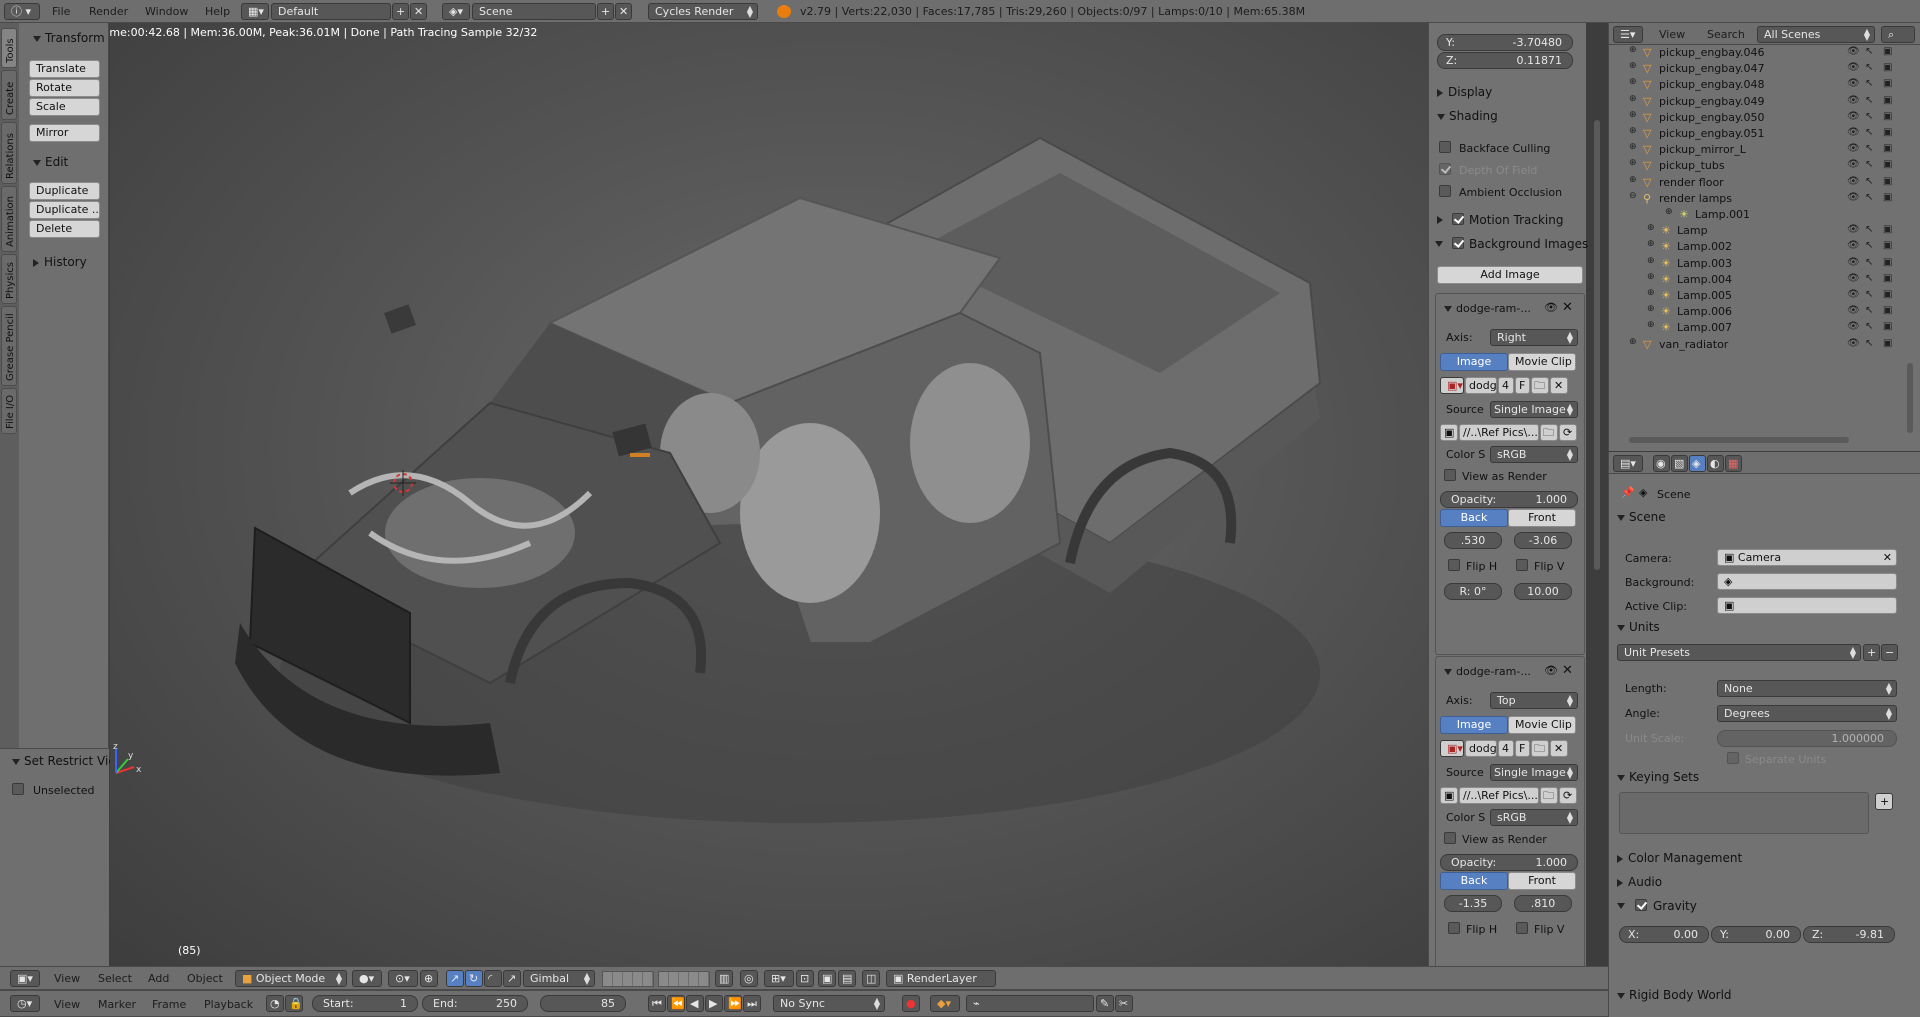 The width and height of the screenshot is (1920, 1017). What do you see at coordinates (1543, 903) in the screenshot?
I see `offset-y-field: .810` at bounding box center [1543, 903].